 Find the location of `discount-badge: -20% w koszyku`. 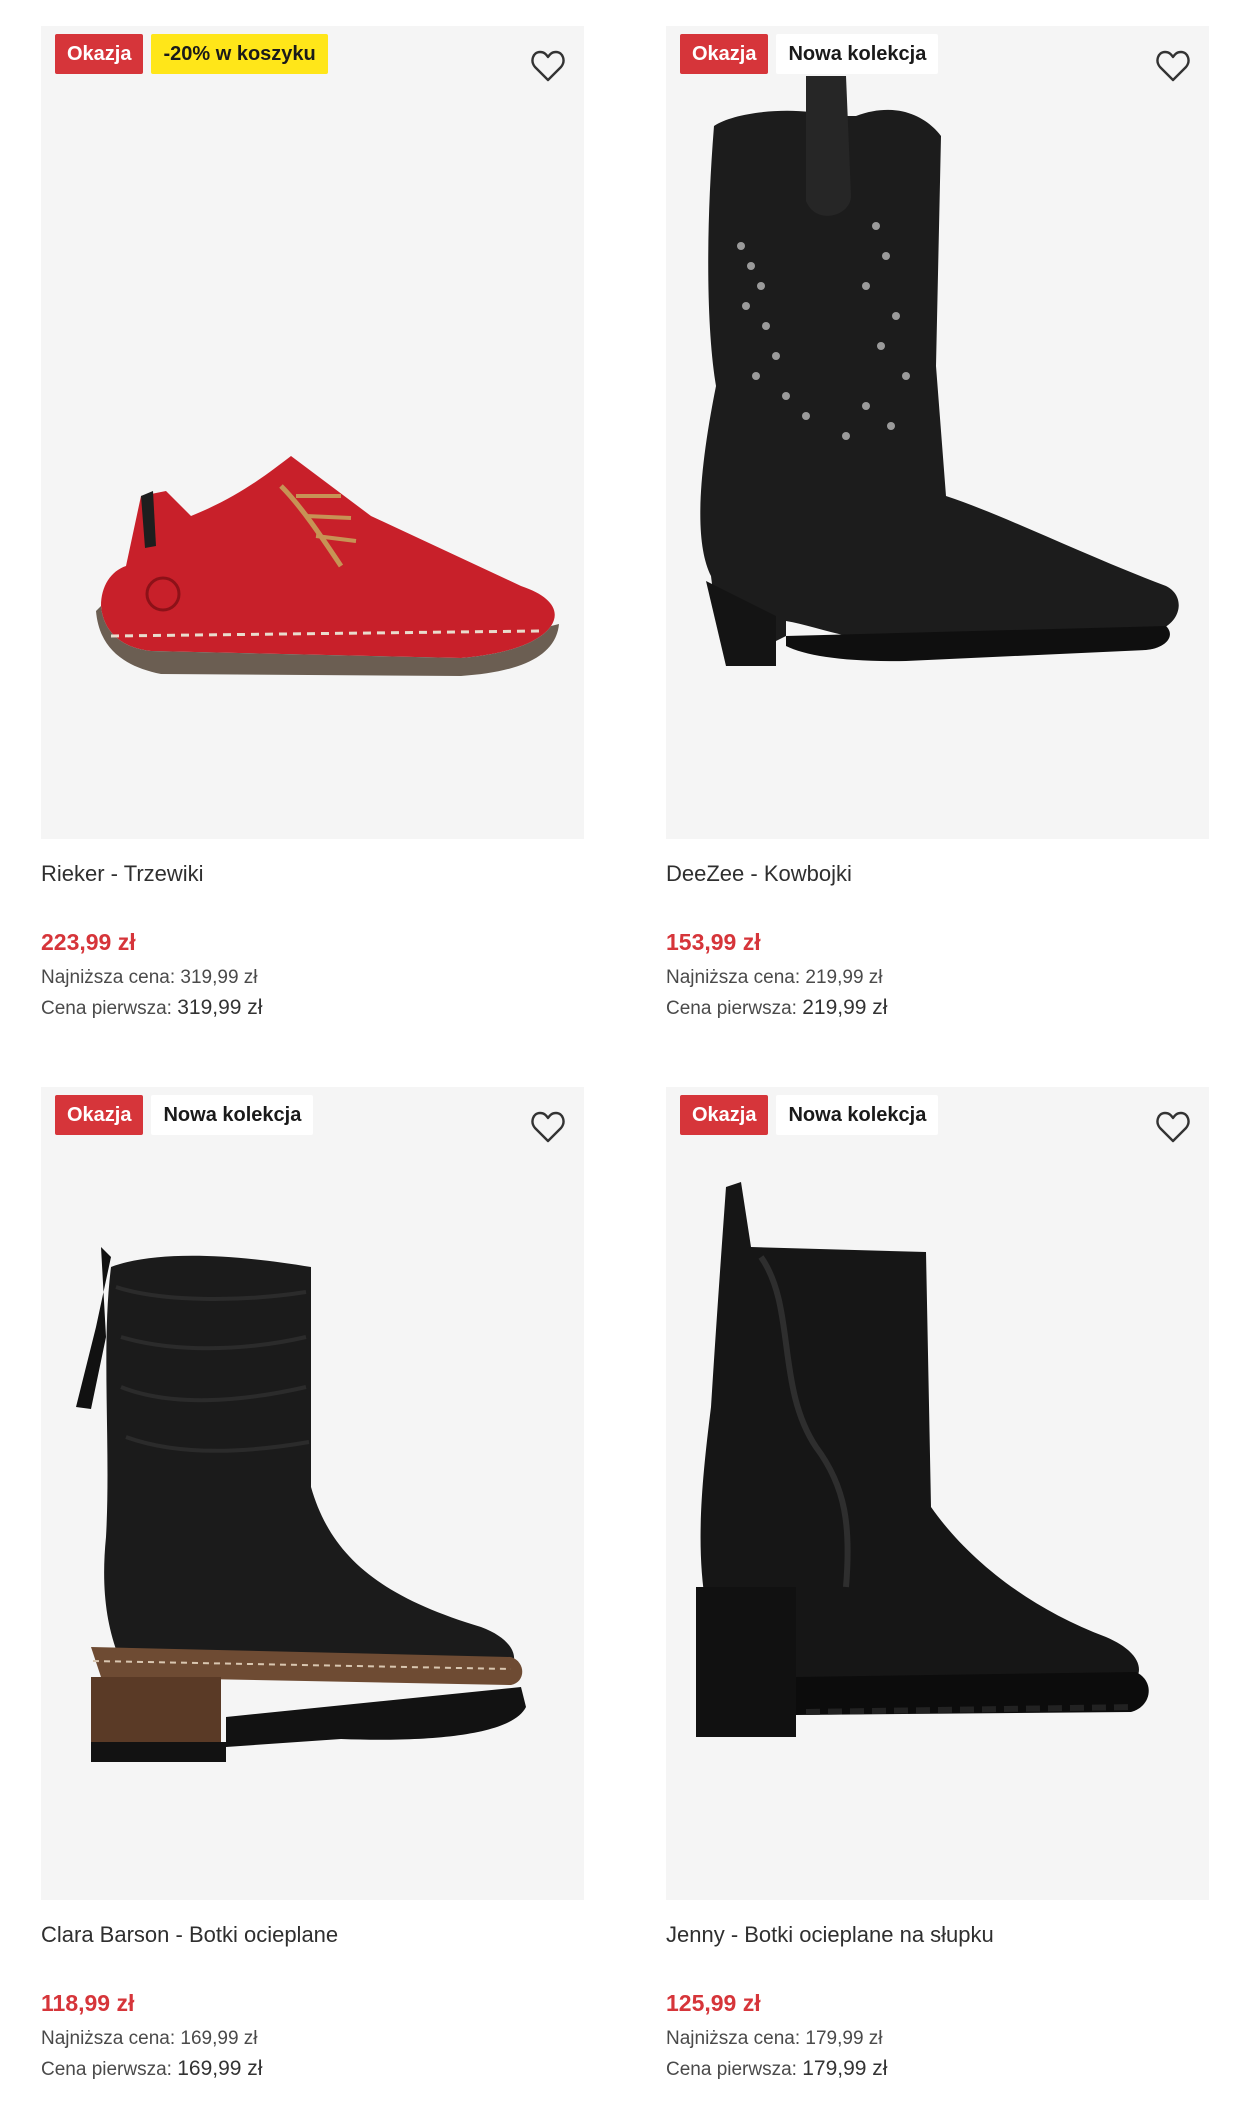

discount-badge: -20% w koszyku is located at coordinates (239, 54).